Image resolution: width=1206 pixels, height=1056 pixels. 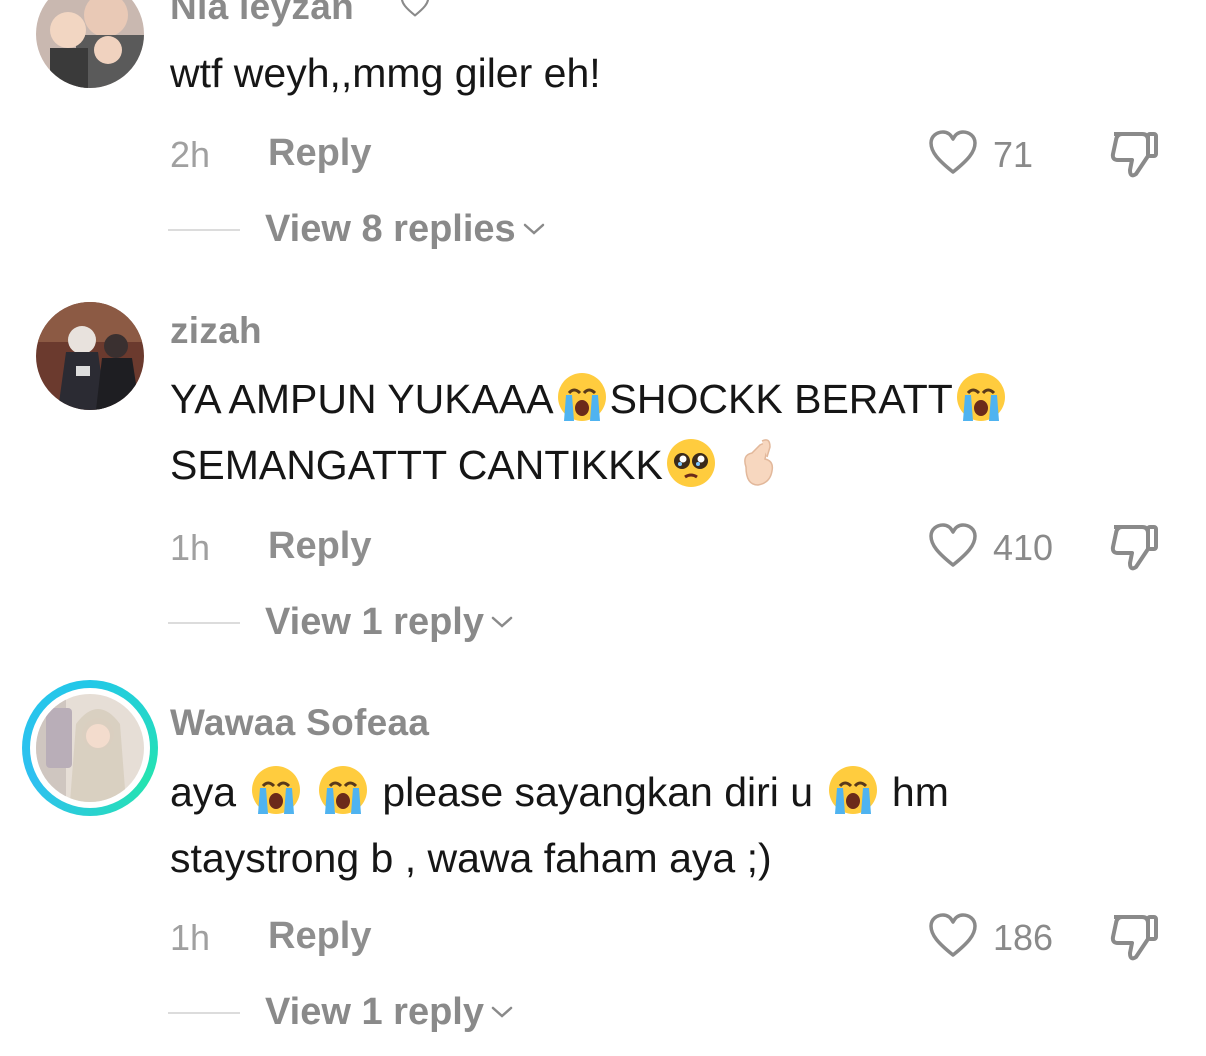 I want to click on pleading-face-emoji, so click(x=691, y=463).